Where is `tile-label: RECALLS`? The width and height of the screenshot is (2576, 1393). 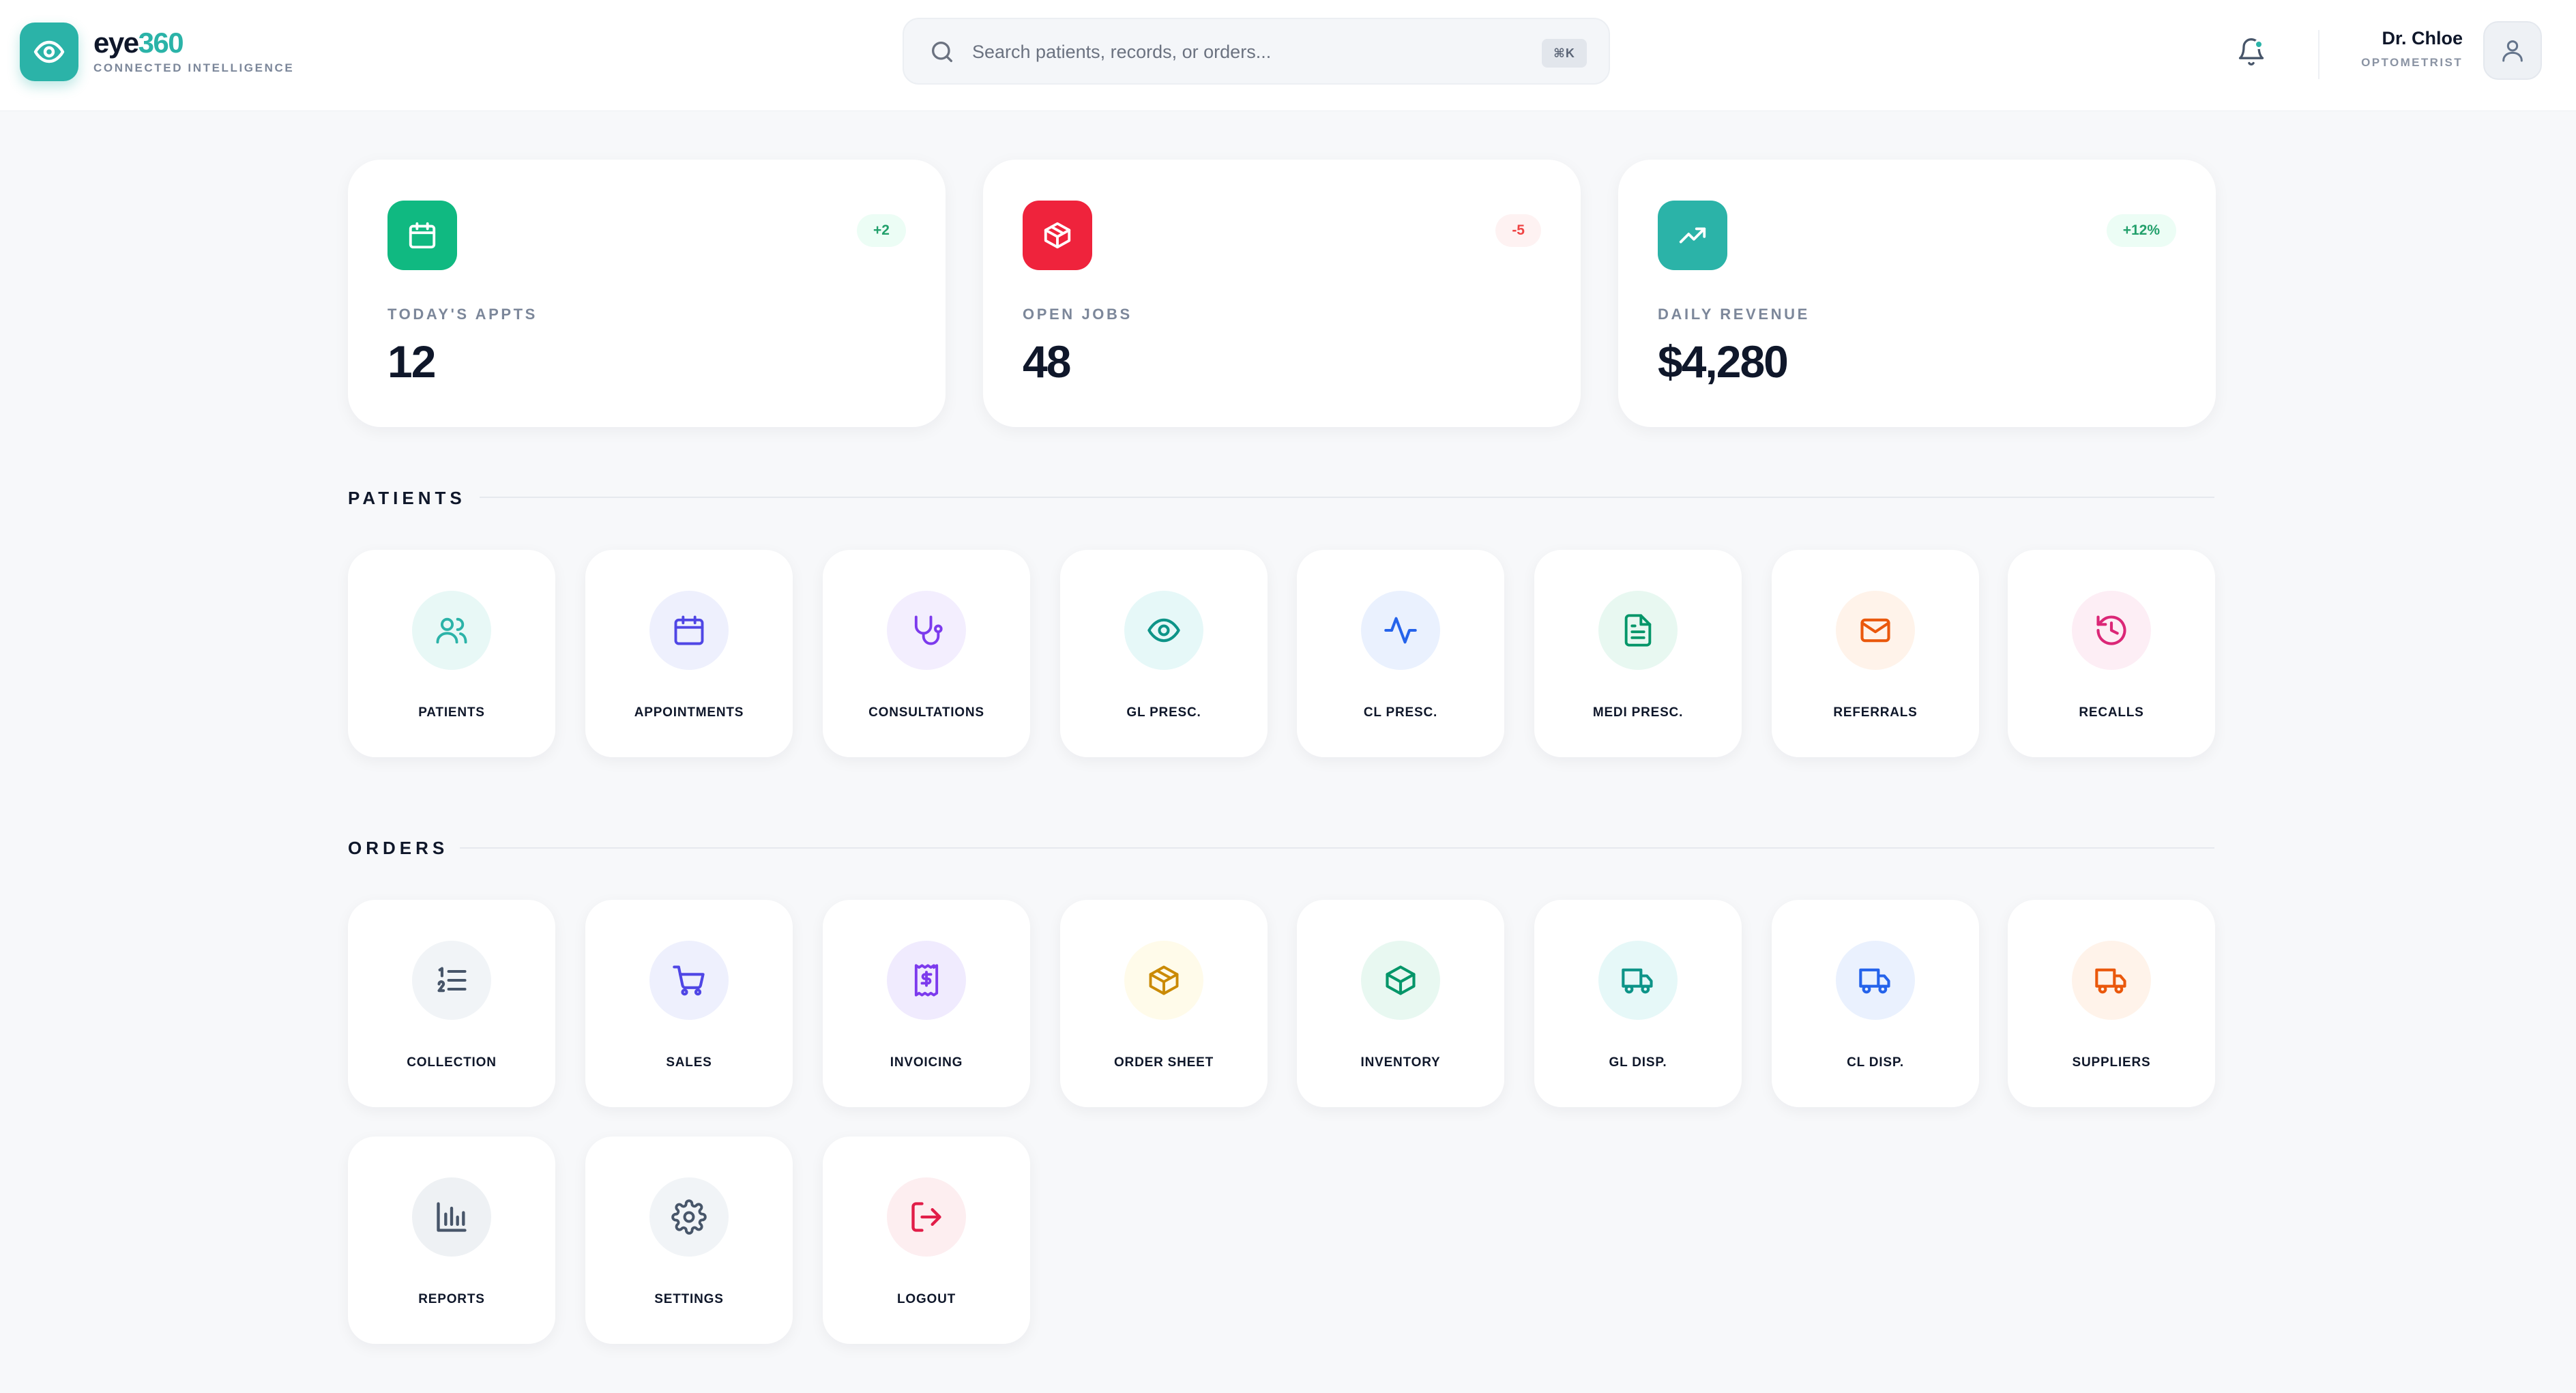 tile-label: RECALLS is located at coordinates (2111, 712).